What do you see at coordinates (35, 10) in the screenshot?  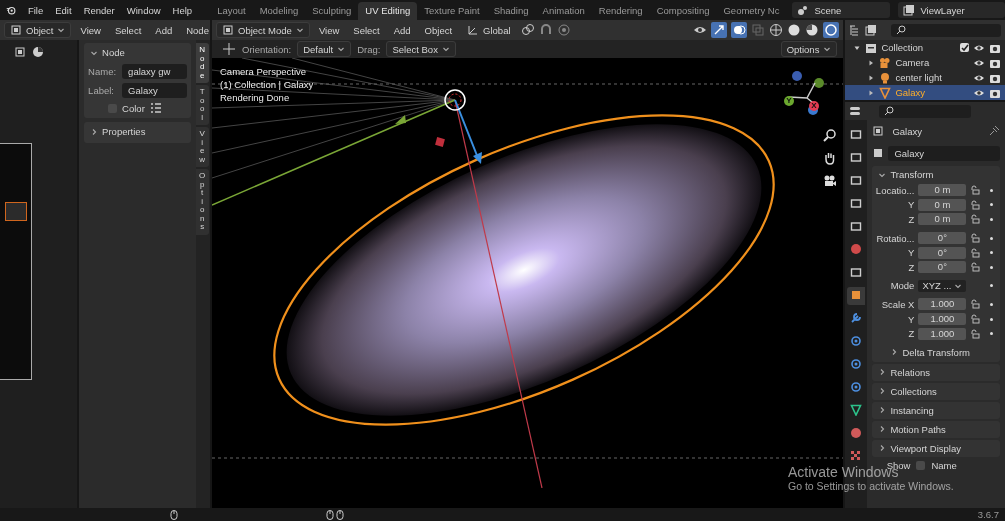 I see `menu-item: File` at bounding box center [35, 10].